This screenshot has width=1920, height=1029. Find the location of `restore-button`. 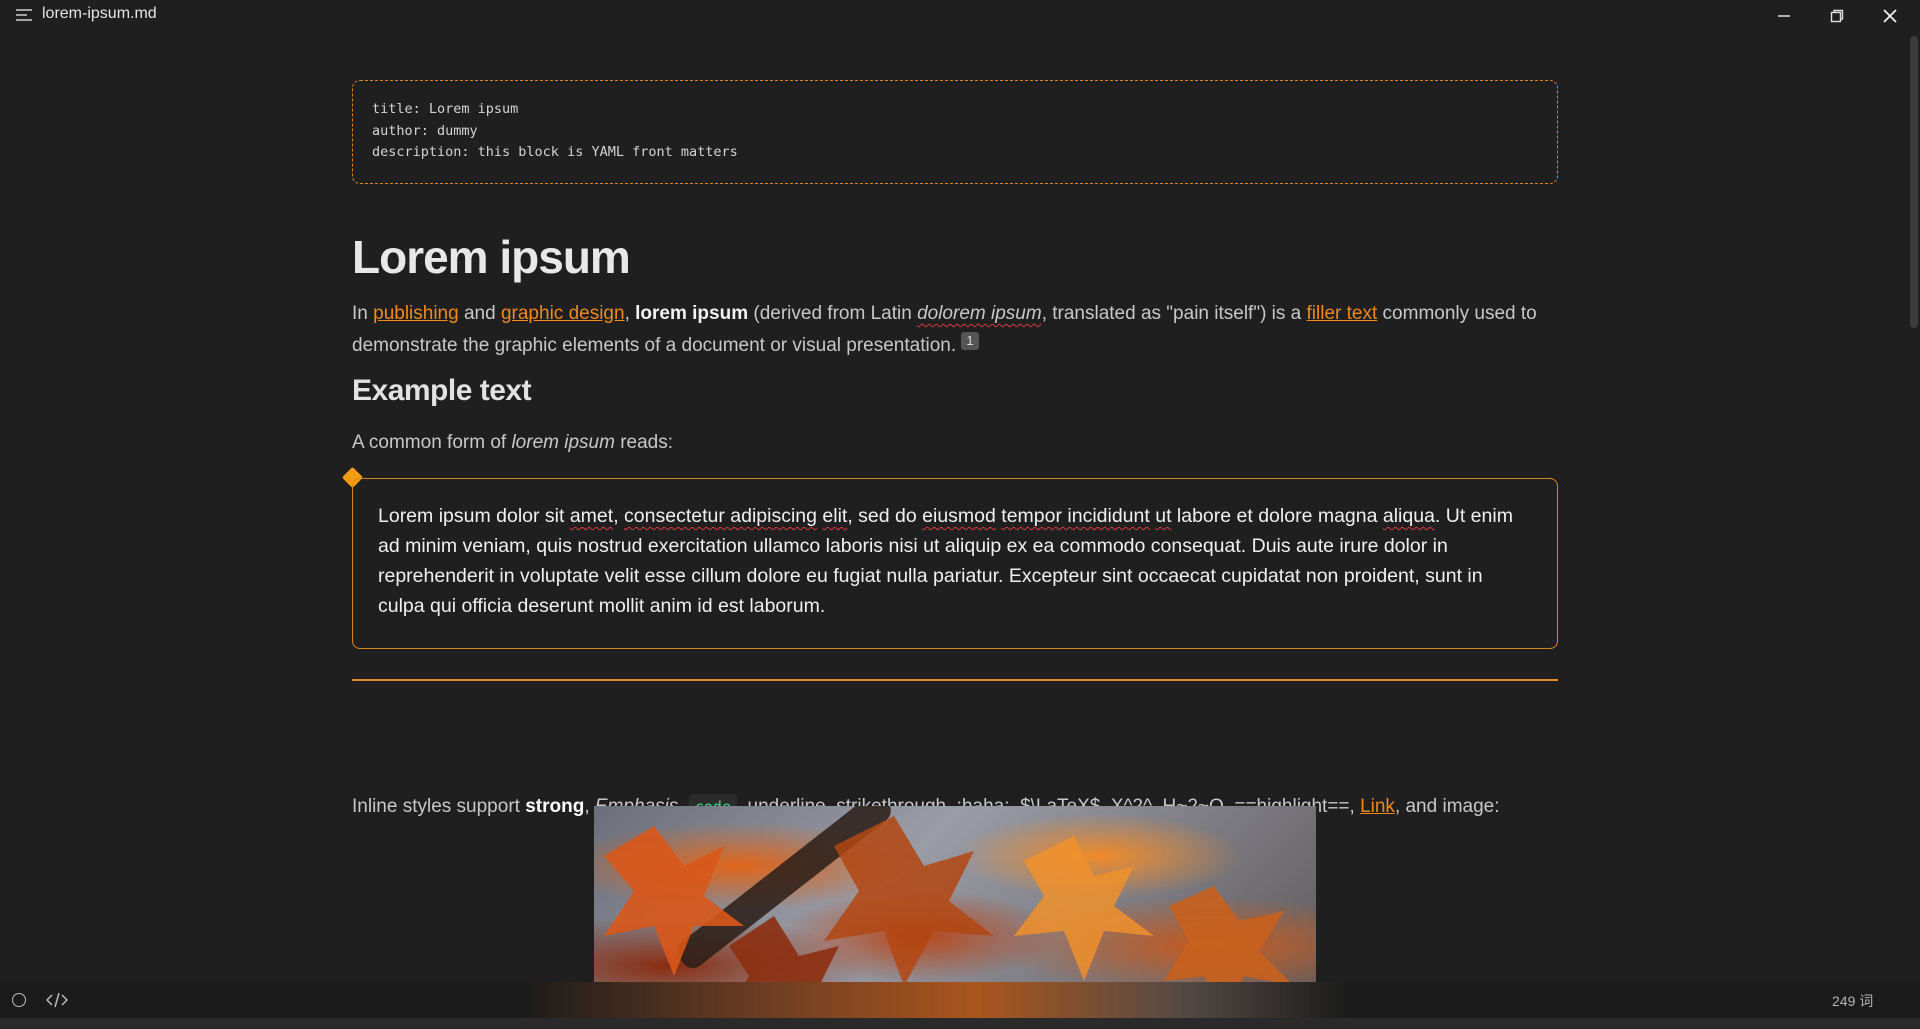

restore-button is located at coordinates (1837, 16).